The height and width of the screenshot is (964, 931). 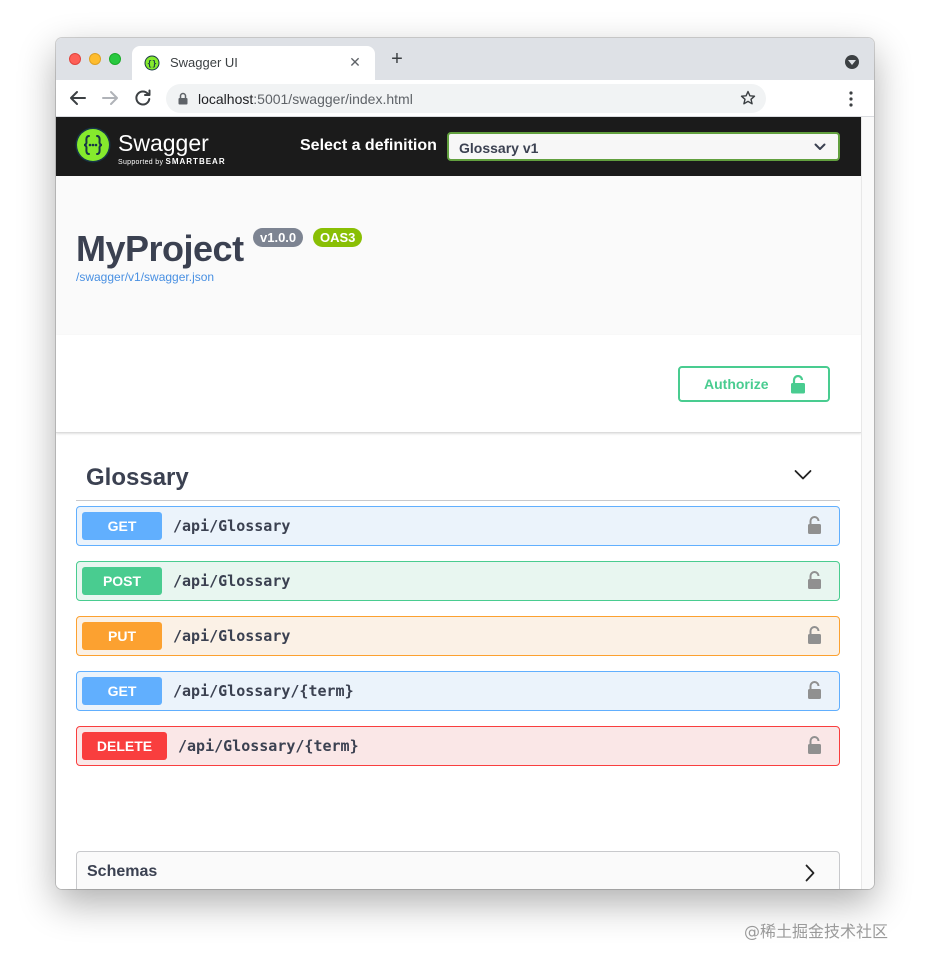 What do you see at coordinates (458, 581) in the screenshot?
I see `operation-post-glossary: POST /api/Glossary` at bounding box center [458, 581].